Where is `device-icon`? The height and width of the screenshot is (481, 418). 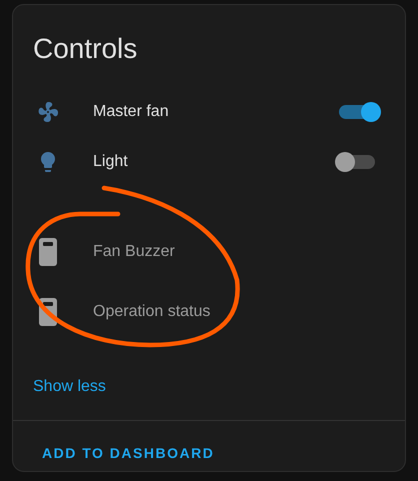 device-icon is located at coordinates (48, 252).